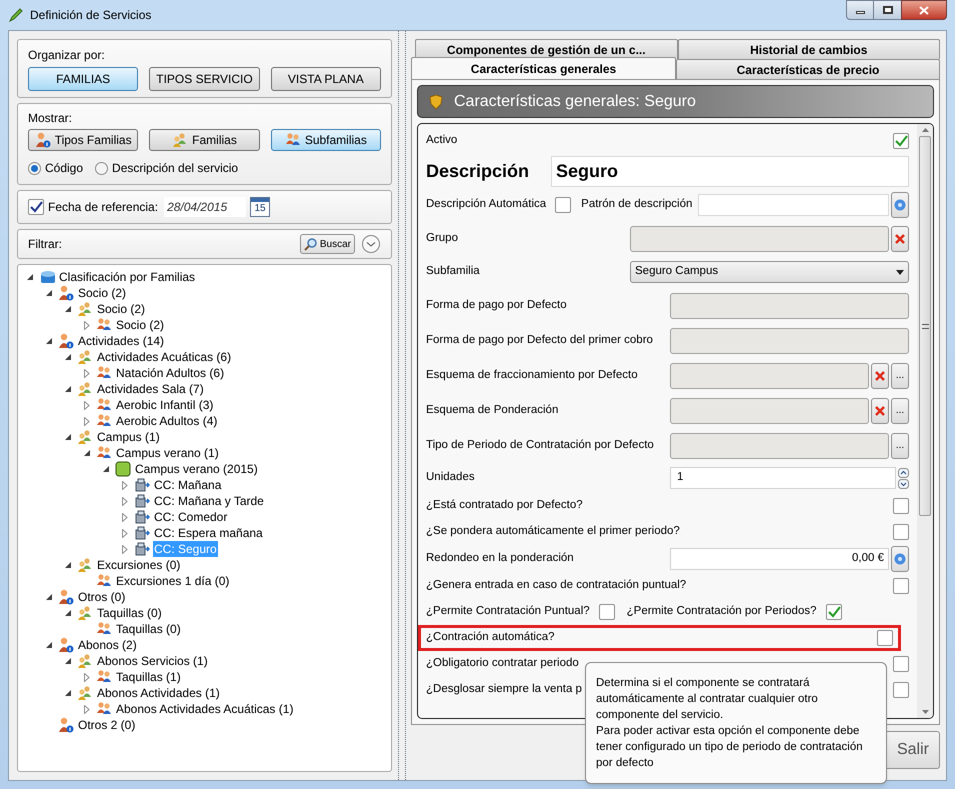 Image resolution: width=955 pixels, height=789 pixels. Describe the element at coordinates (158, 693) in the screenshot. I see `tree-item: Abonos Actividades (1)` at that location.